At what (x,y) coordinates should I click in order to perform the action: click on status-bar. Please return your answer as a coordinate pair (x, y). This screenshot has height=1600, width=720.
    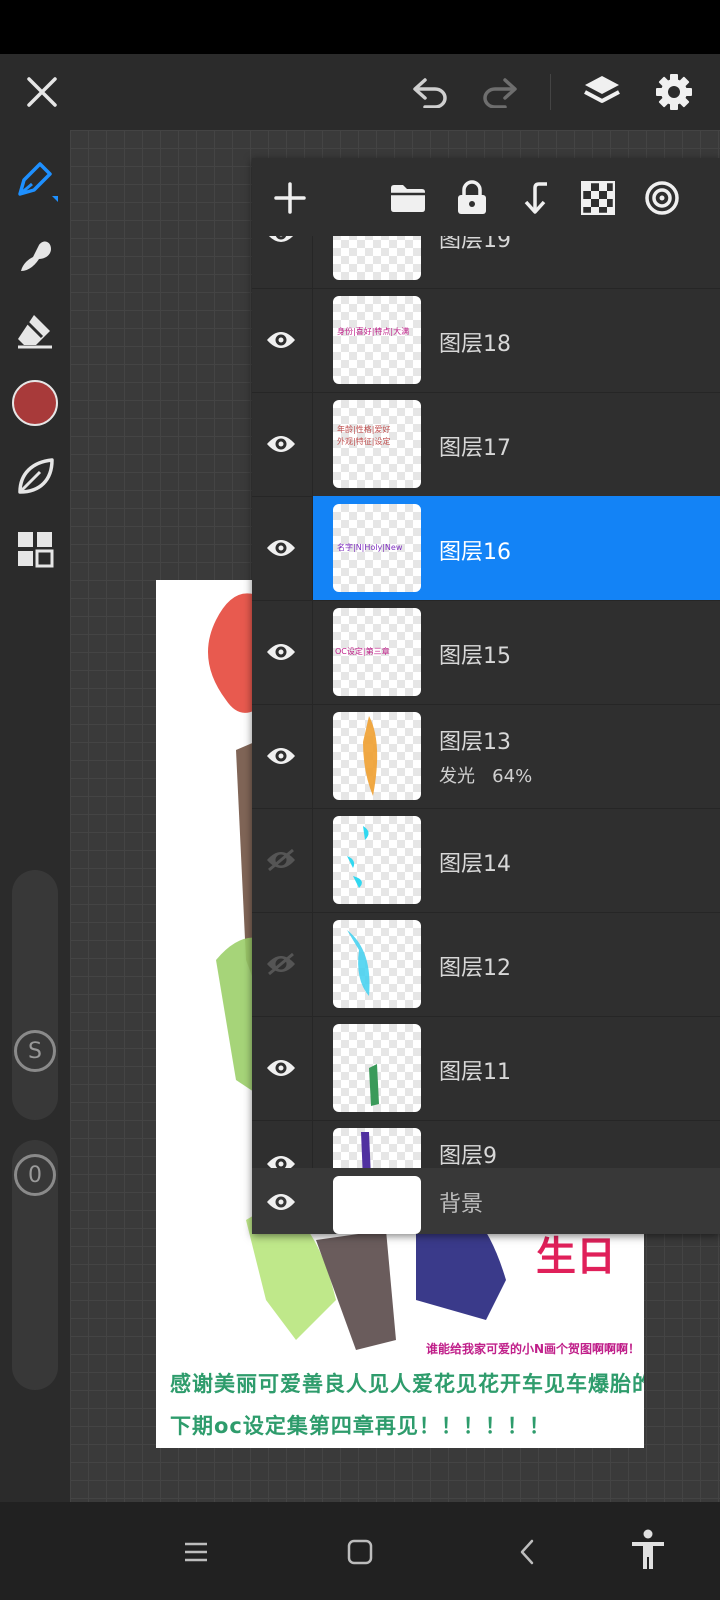
    Looking at the image, I should click on (360, 27).